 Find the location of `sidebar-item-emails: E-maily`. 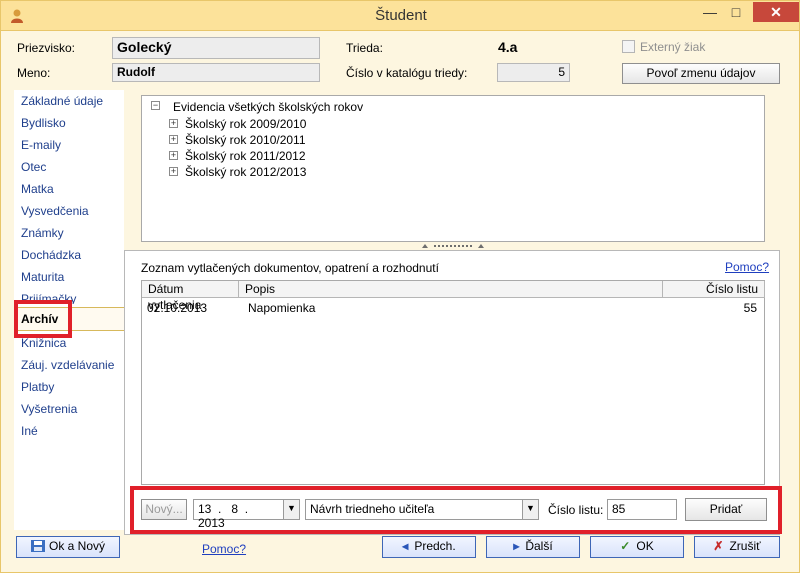

sidebar-item-emails: E-maily is located at coordinates (72, 147).